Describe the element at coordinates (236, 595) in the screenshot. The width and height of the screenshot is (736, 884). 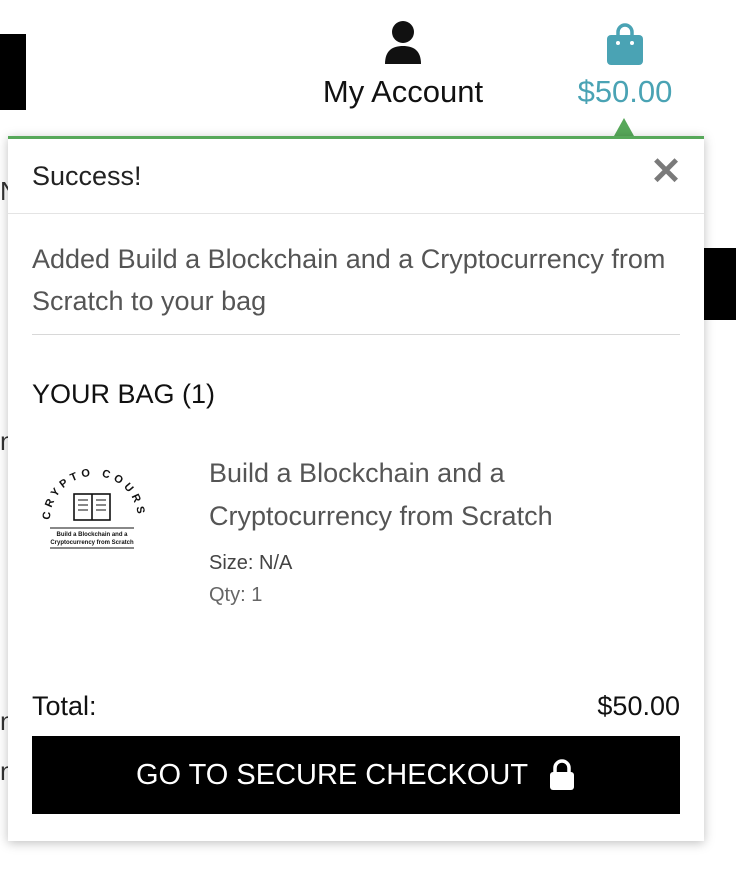
I see `item-qty: Qty: 1` at that location.